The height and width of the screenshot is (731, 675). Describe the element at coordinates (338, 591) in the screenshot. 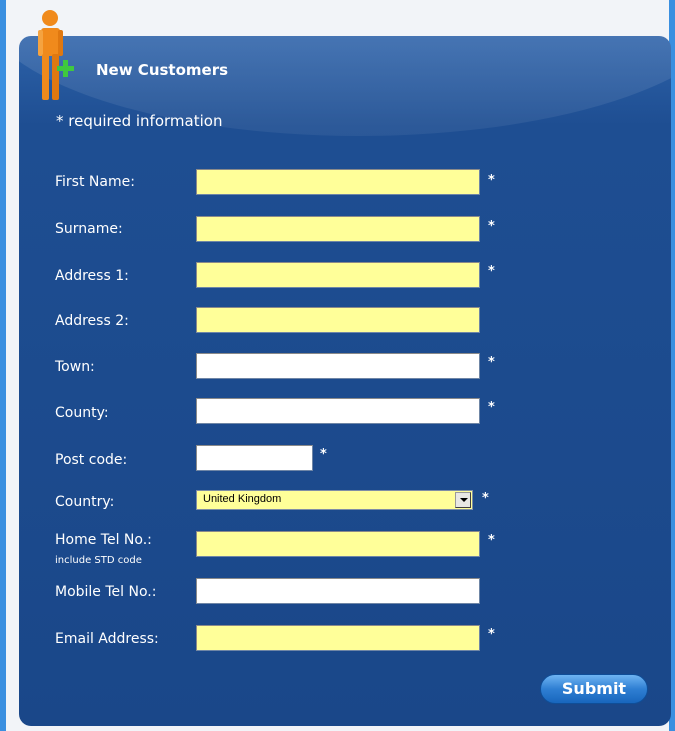

I see `mobile-tel-input` at that location.